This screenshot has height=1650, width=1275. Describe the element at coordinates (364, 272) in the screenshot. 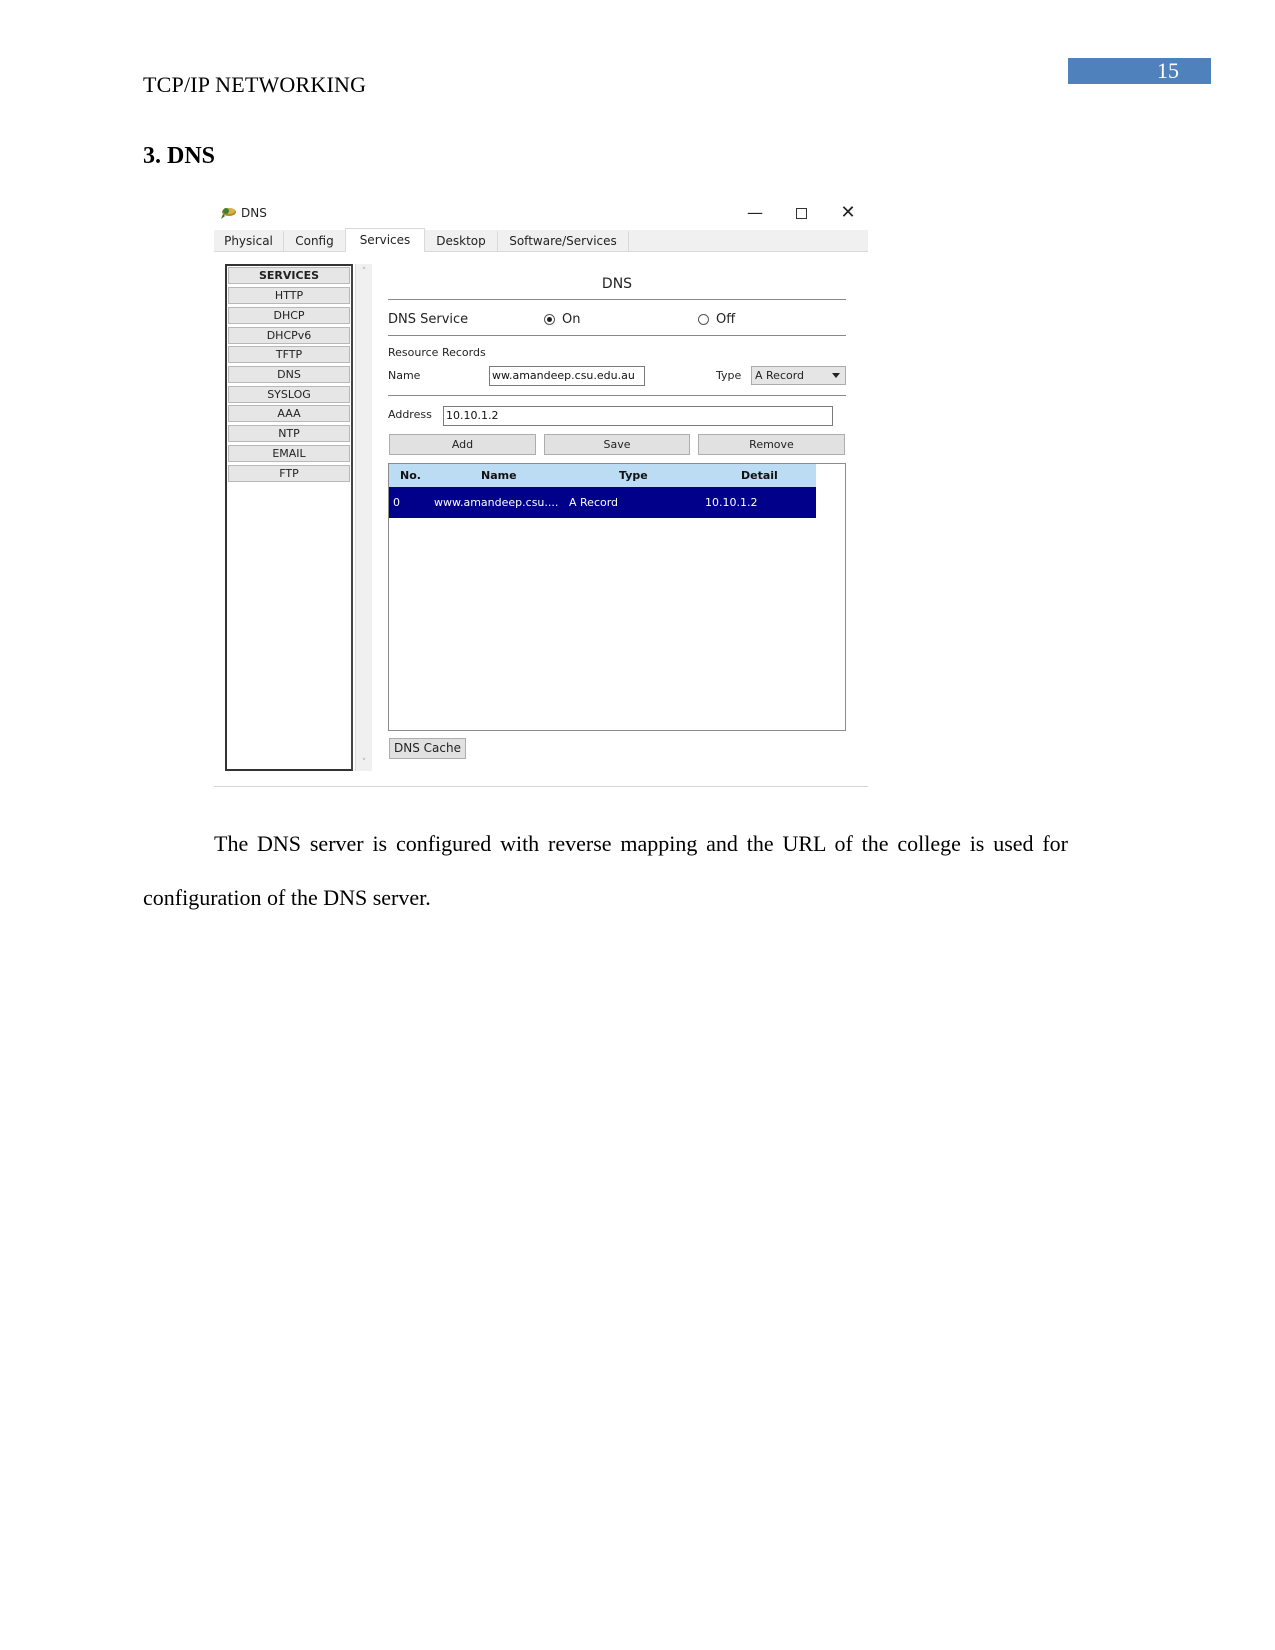

I see `scroll-up-icon: ˄` at that location.